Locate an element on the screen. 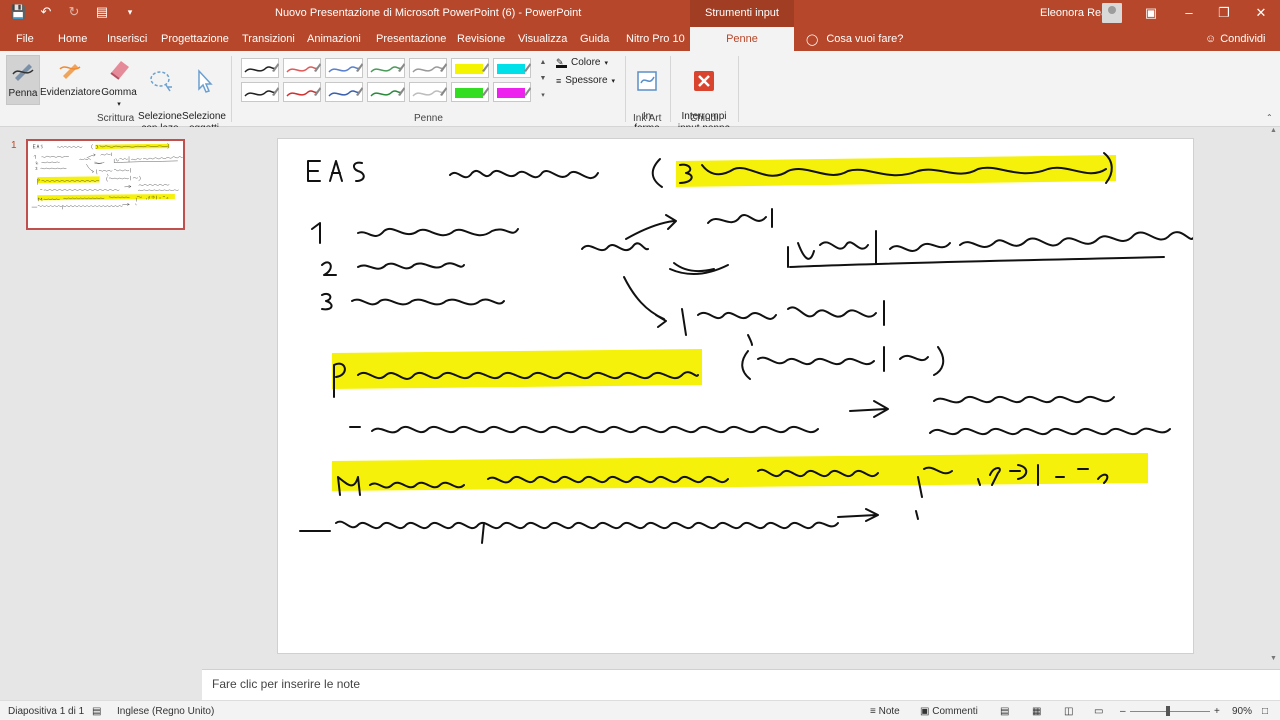 The width and height of the screenshot is (1280, 720). tab-revisione: Revisione is located at coordinates (481, 39).